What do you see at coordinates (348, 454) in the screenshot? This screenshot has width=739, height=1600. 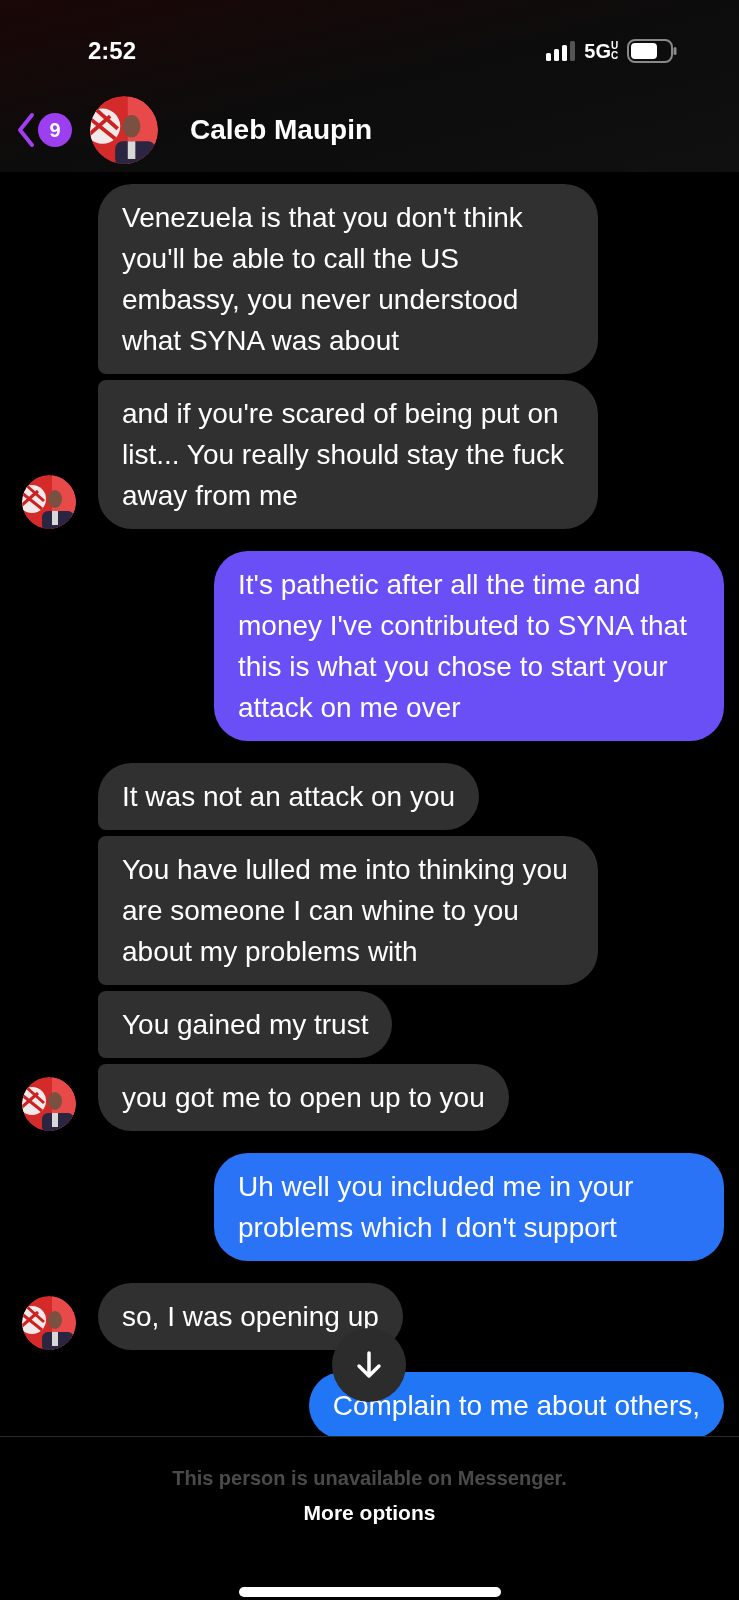 I see `received-message: and if you're scared of being put on list... You really should stay the fuck away from me` at bounding box center [348, 454].